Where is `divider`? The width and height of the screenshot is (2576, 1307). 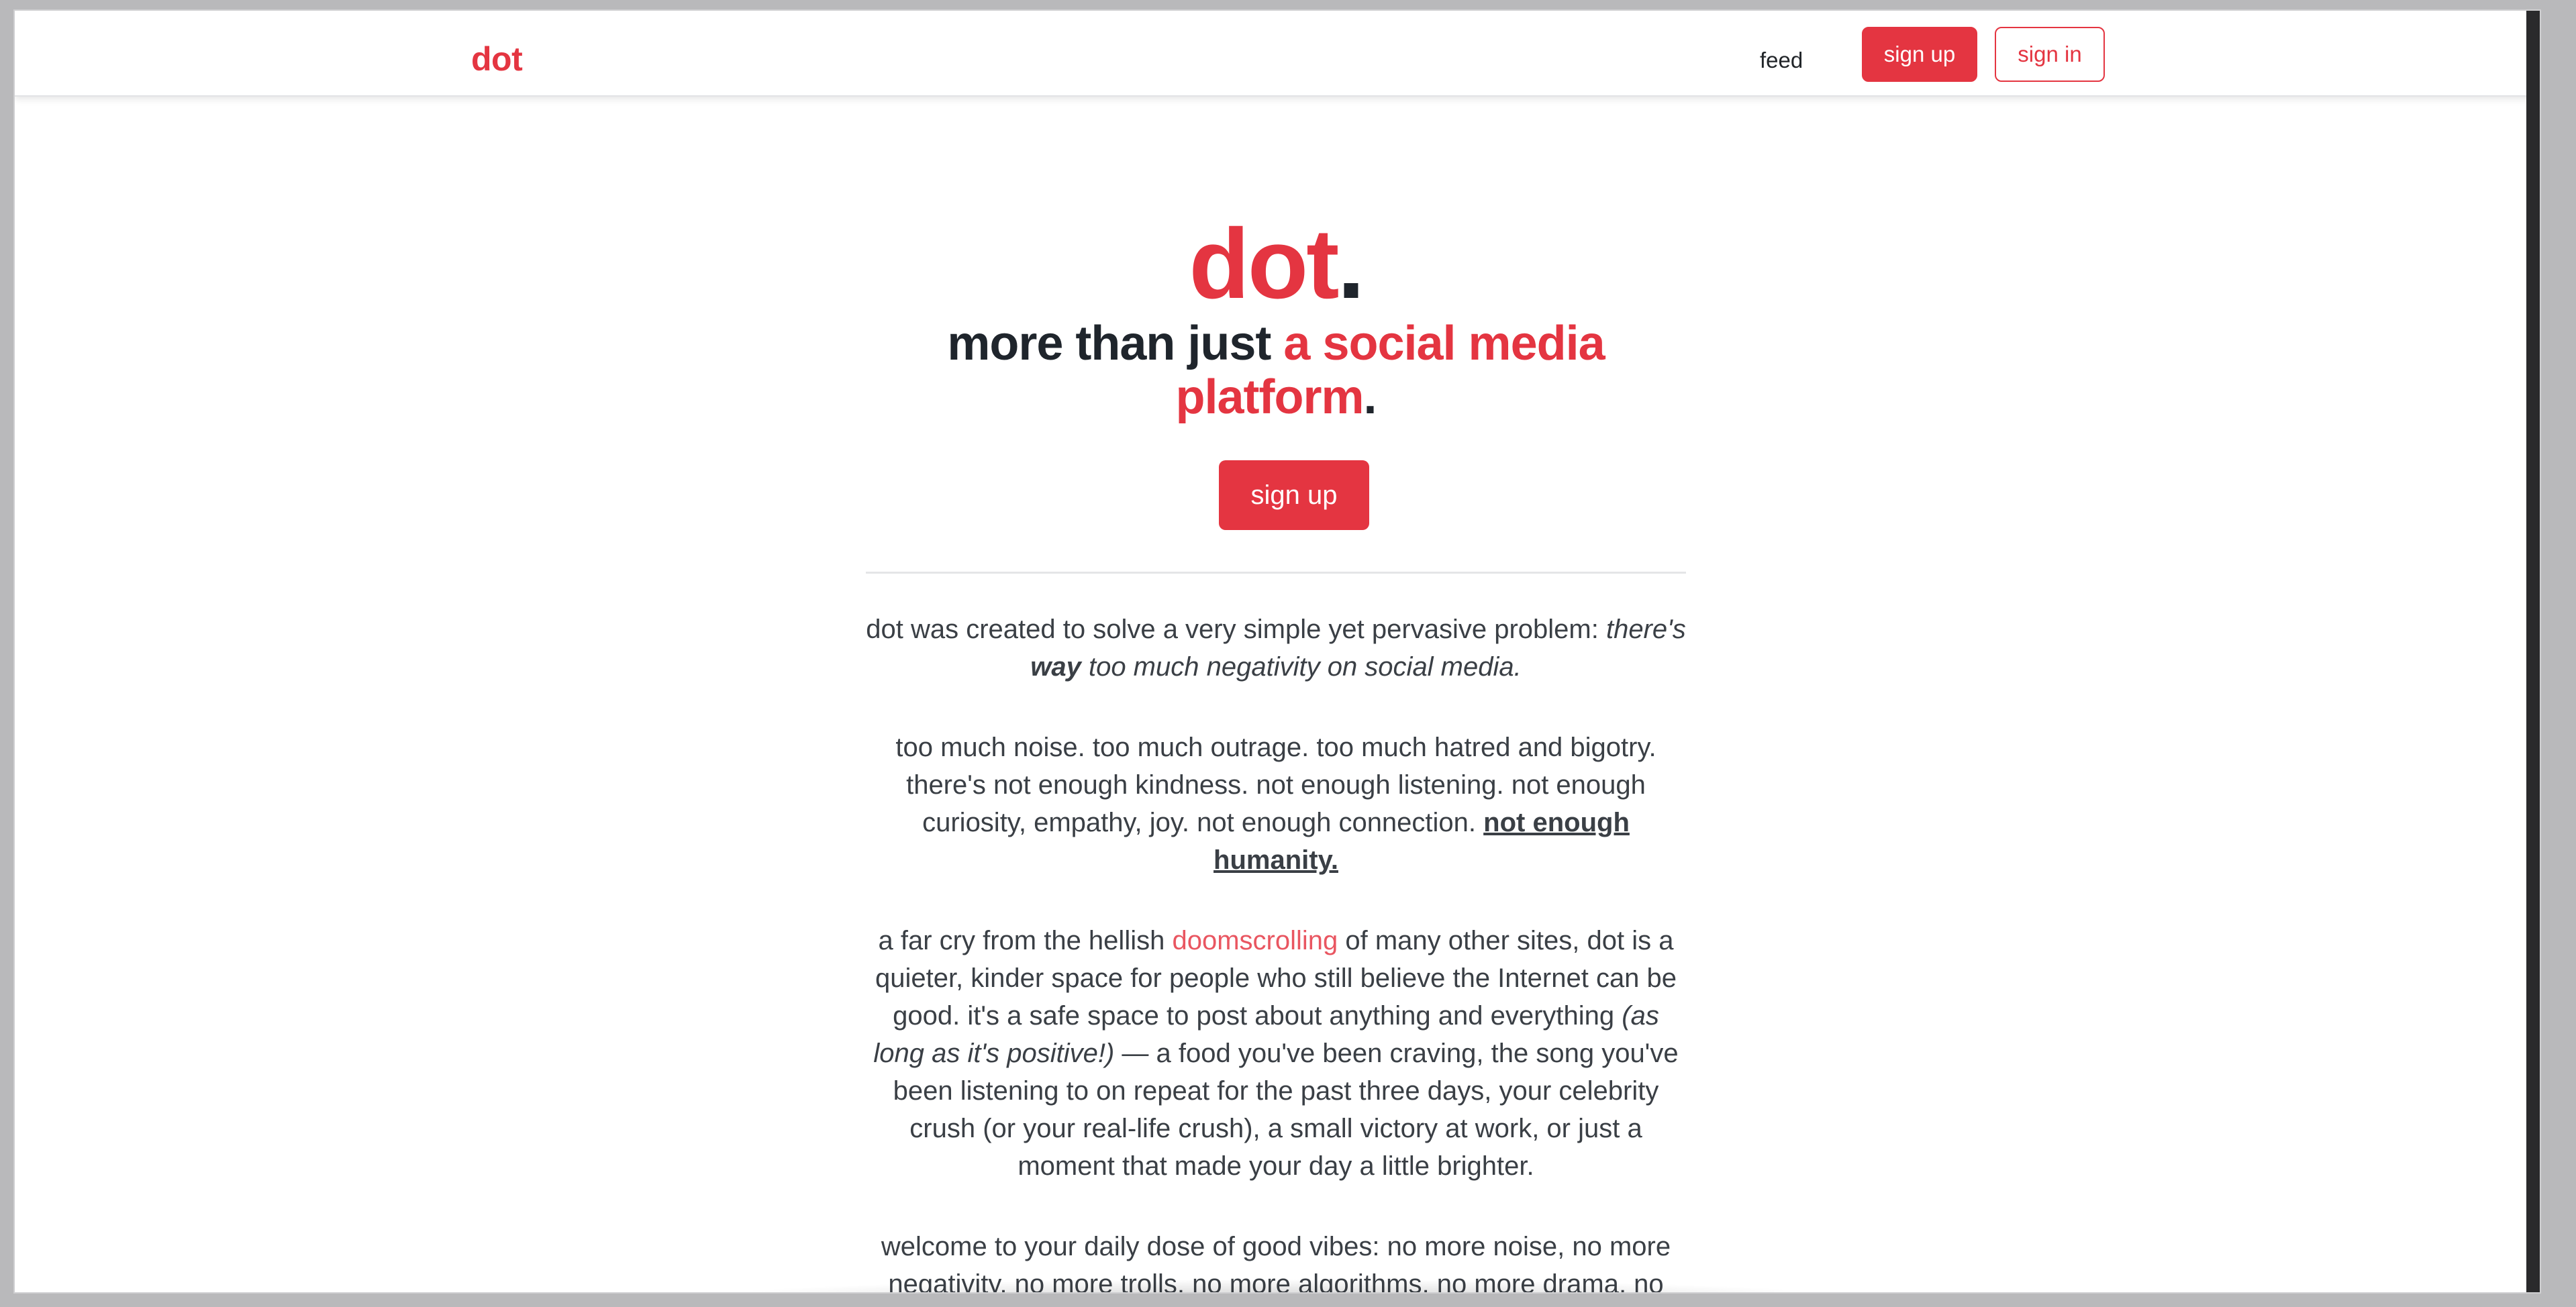
divider is located at coordinates (1276, 573).